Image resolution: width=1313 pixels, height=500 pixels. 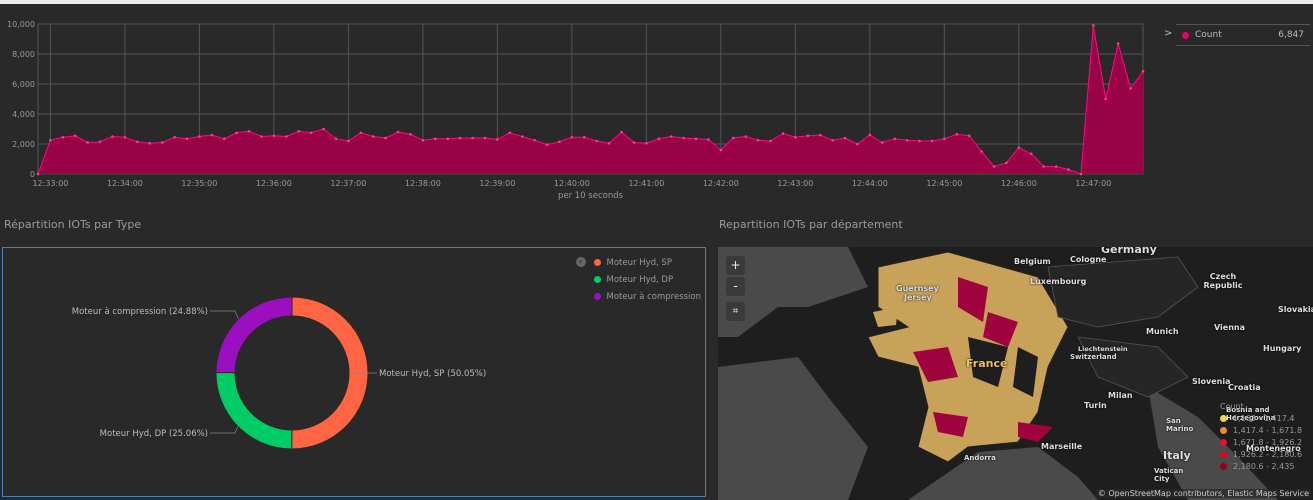 I want to click on map-label: Jersey, so click(x=918, y=297).